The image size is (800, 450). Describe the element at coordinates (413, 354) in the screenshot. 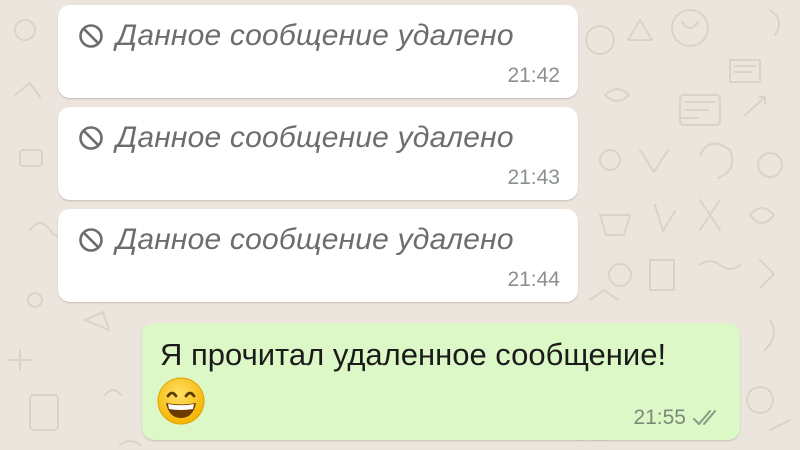

I see `outgoing-message-text: Я прочитал удаленное сообщение!` at that location.